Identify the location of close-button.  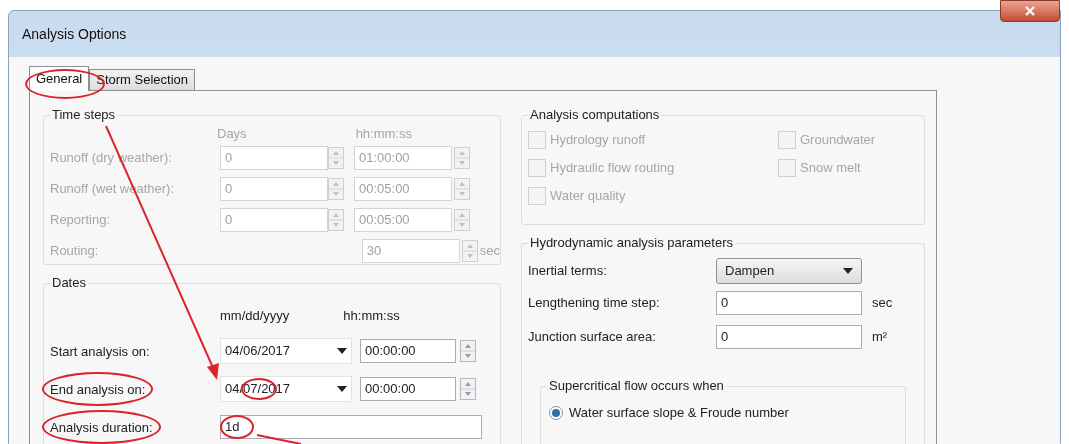
(1030, 11).